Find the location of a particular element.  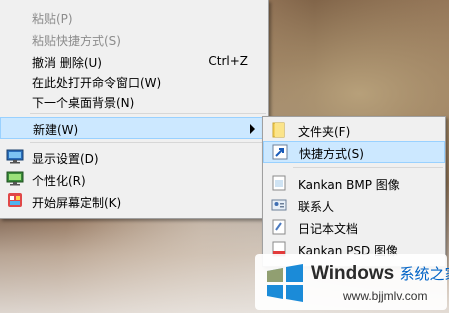

folder-icon is located at coordinates (279, 130).